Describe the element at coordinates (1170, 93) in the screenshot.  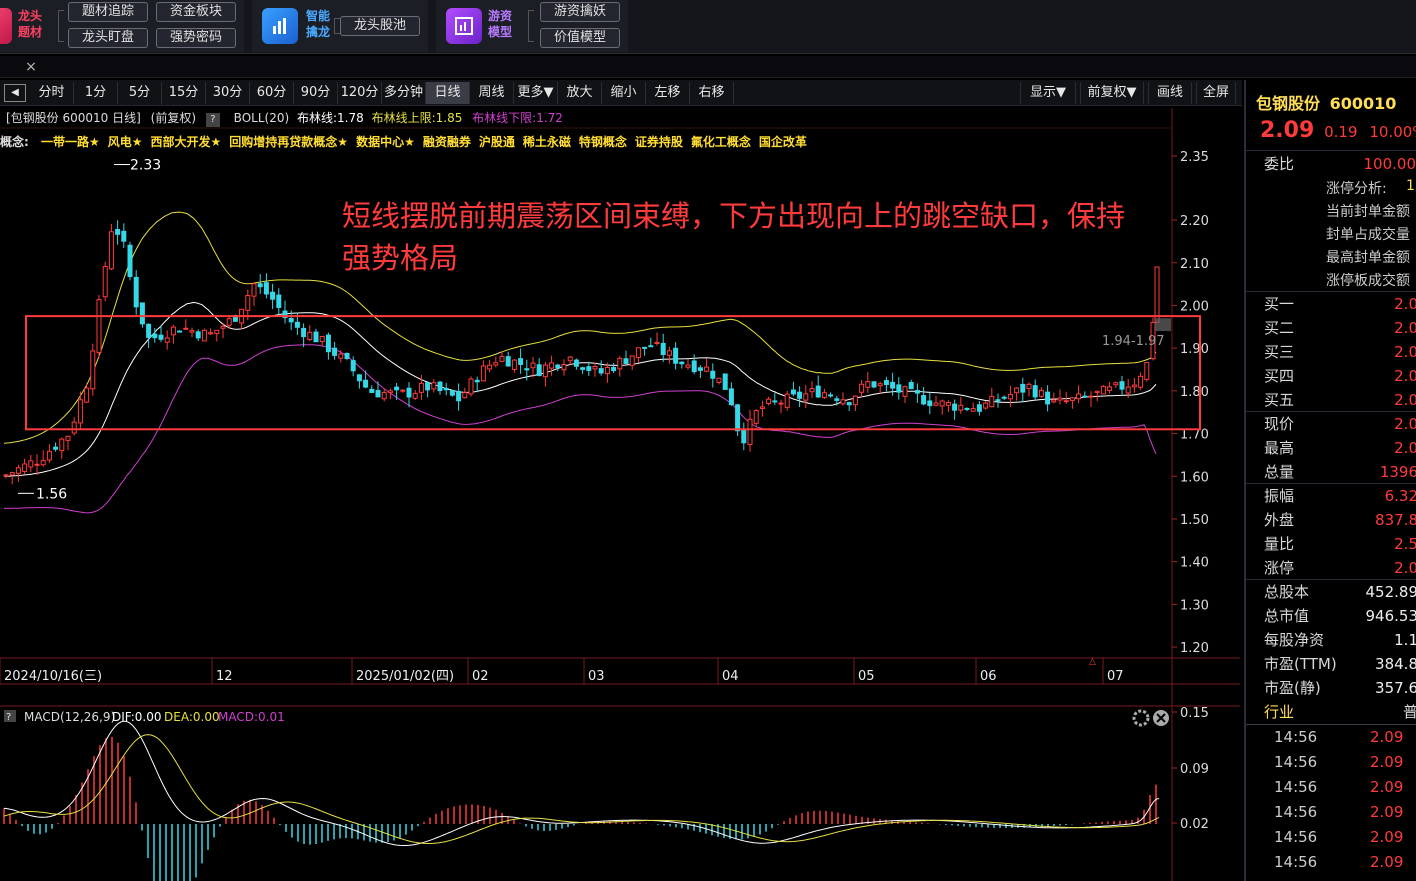
I see `draw-line-button: 画线` at that location.